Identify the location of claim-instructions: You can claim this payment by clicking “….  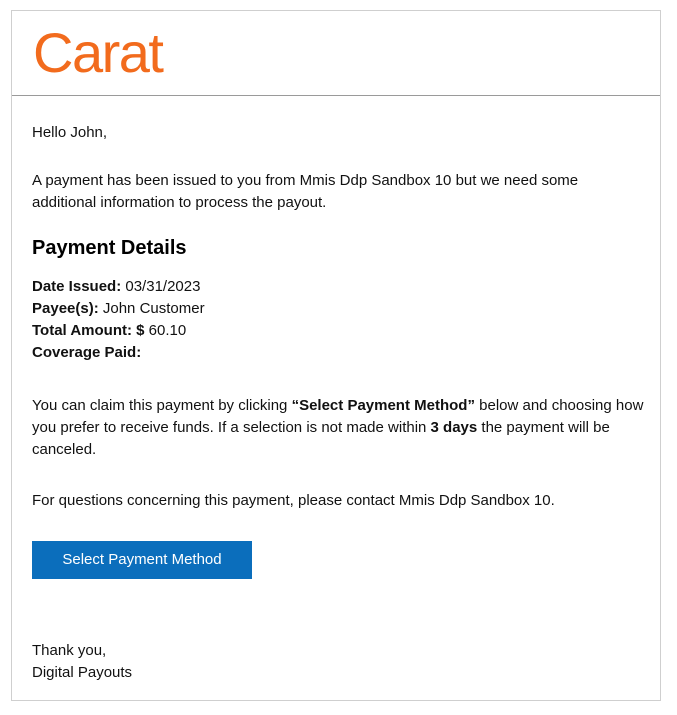
(338, 428).